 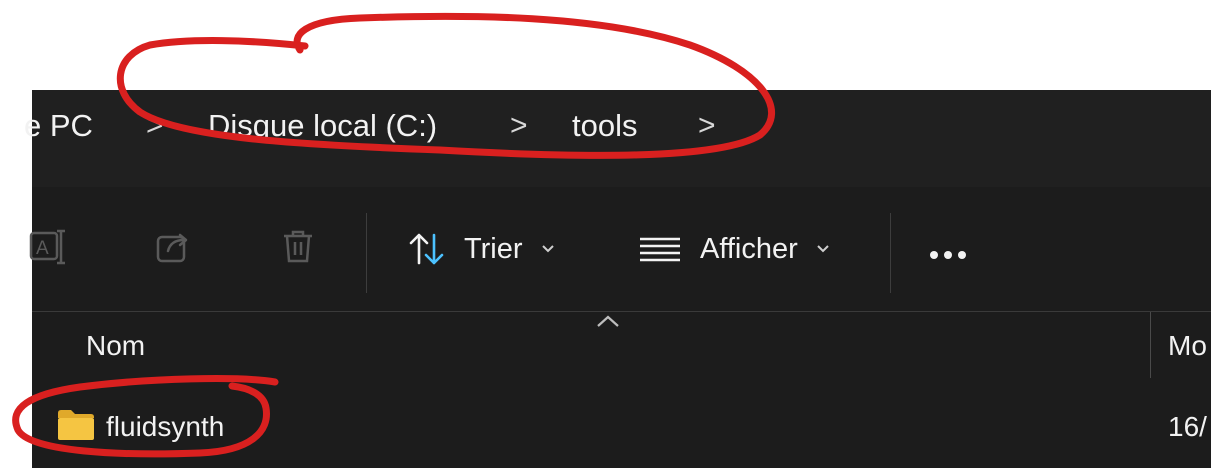 What do you see at coordinates (165, 427) in the screenshot?
I see `file-name: fluidsynth` at bounding box center [165, 427].